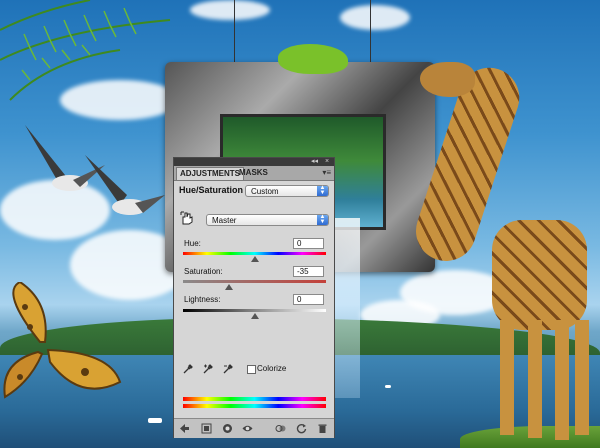 This screenshot has height=448, width=600. Describe the element at coordinates (267, 220) in the screenshot. I see `channel-select: Master ▲ ▼` at that location.